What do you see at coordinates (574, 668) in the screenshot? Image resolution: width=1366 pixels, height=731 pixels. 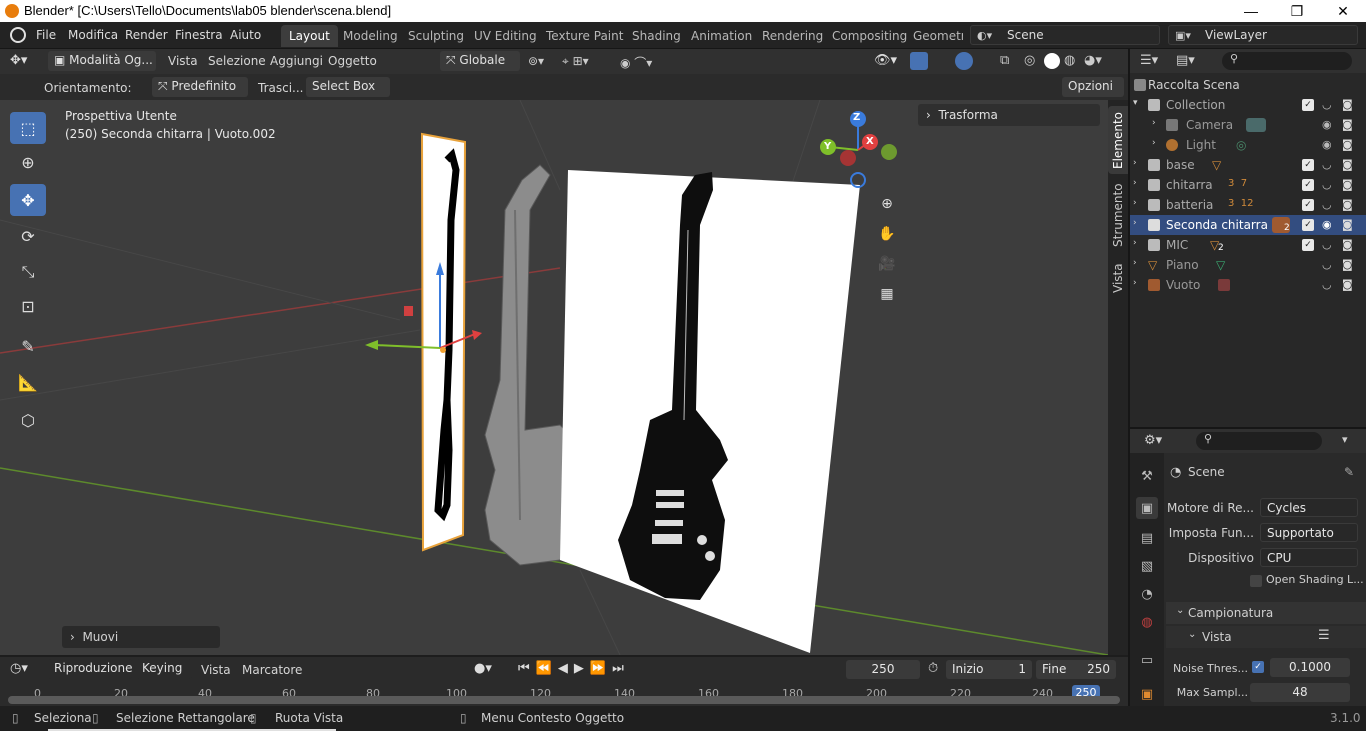 I see `playback-controls: ⏮⏪◀▶⏩⏭` at bounding box center [574, 668].